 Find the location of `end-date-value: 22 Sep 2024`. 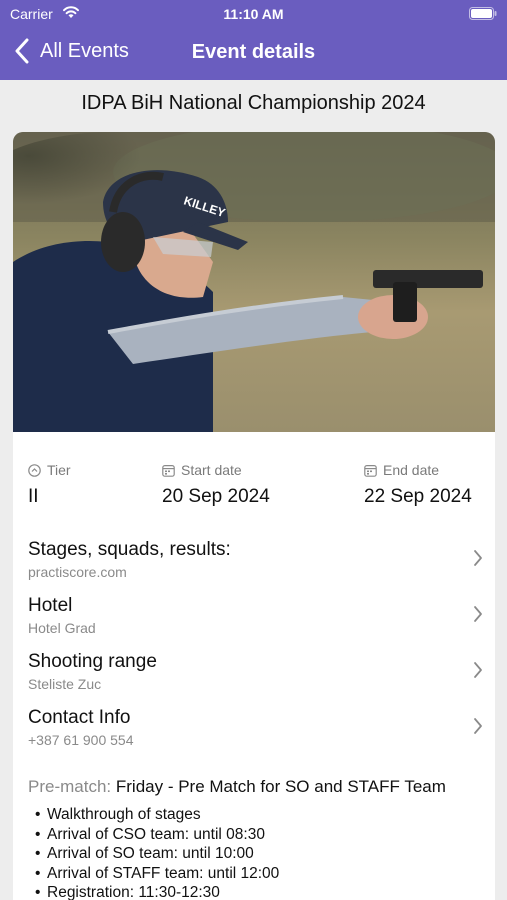

end-date-value: 22 Sep 2024 is located at coordinates (418, 496).